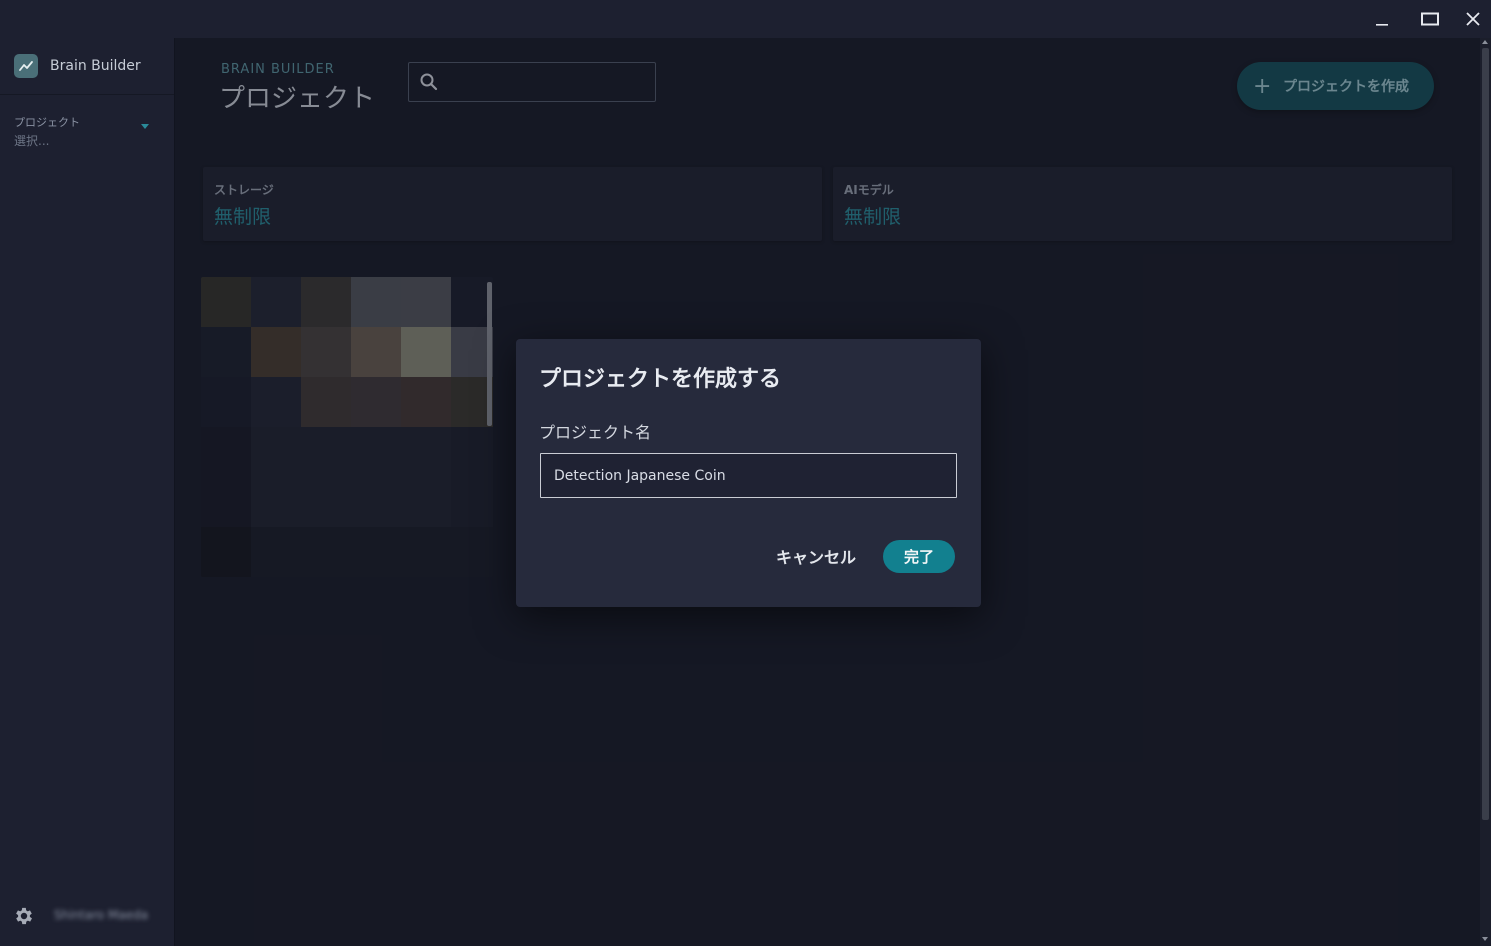 The image size is (1491, 946). I want to click on scroll-up-arrow-icon, so click(1485, 42).